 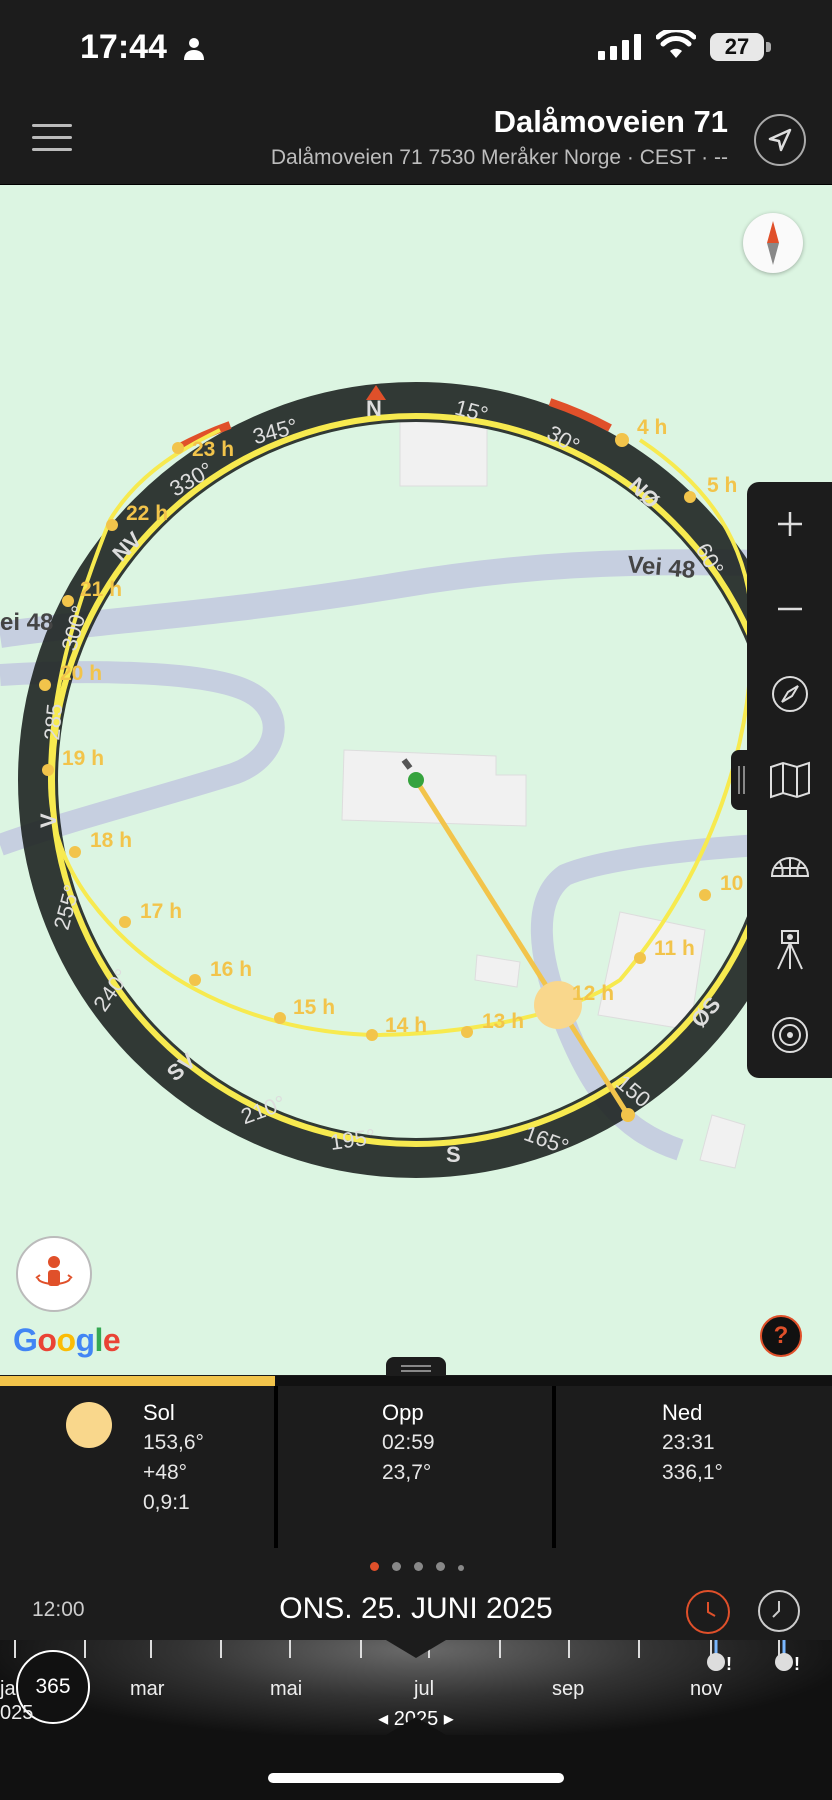 I want to click on hour-16: 16 h, so click(x=231, y=969).